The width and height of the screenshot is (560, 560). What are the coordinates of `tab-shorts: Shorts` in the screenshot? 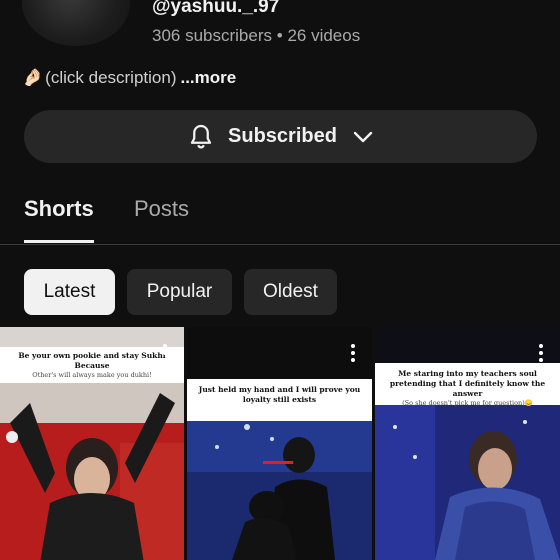 It's located at (59, 209).